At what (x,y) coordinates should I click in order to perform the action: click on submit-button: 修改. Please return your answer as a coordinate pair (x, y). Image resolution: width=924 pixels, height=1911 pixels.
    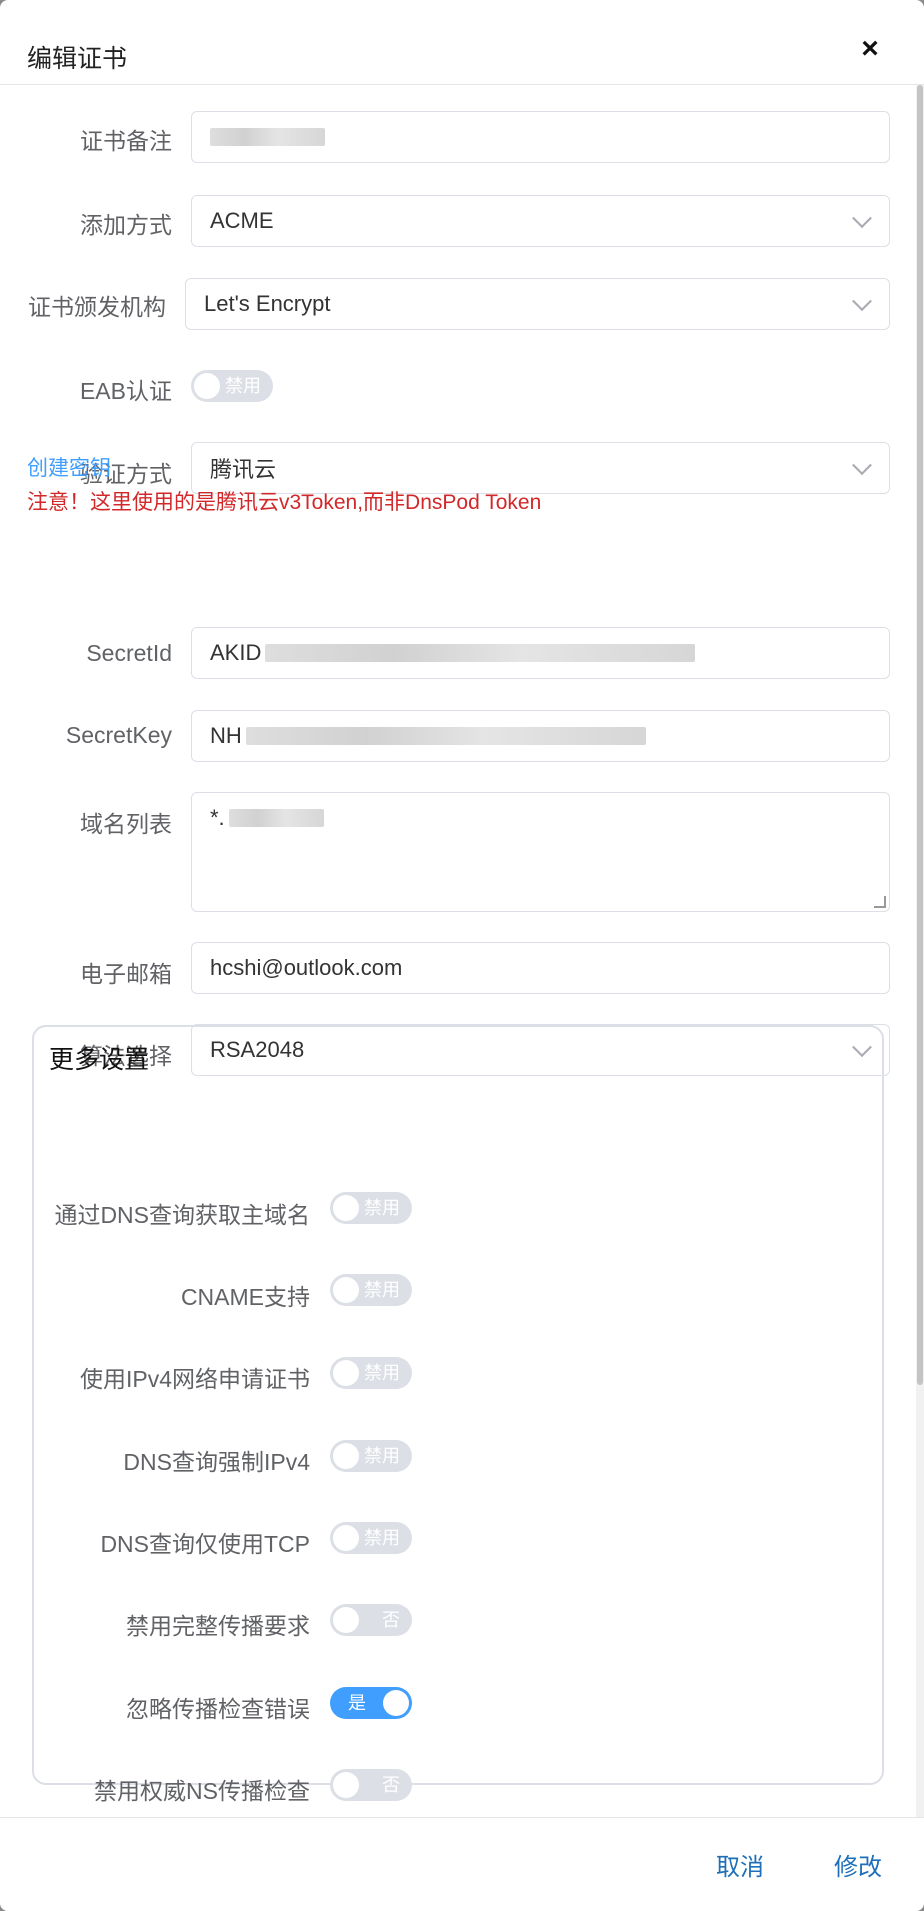
    Looking at the image, I should click on (858, 1864).